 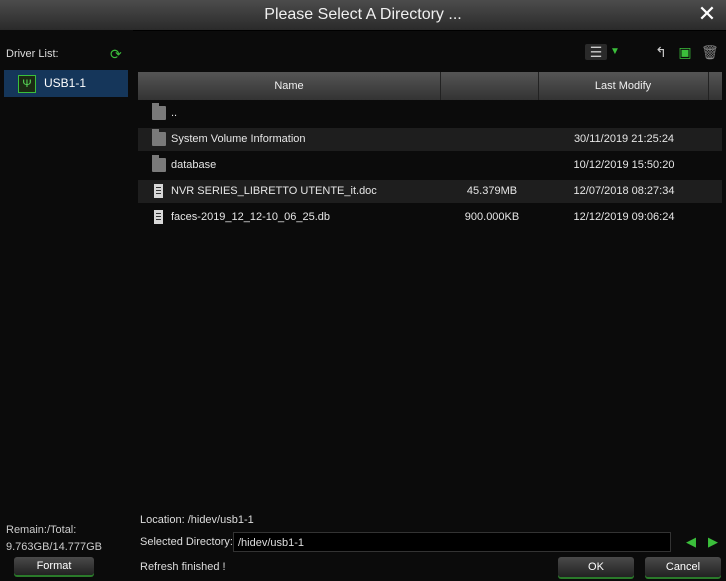 I want to click on row-date: 10/12/2019 15:50:20, so click(x=624, y=165).